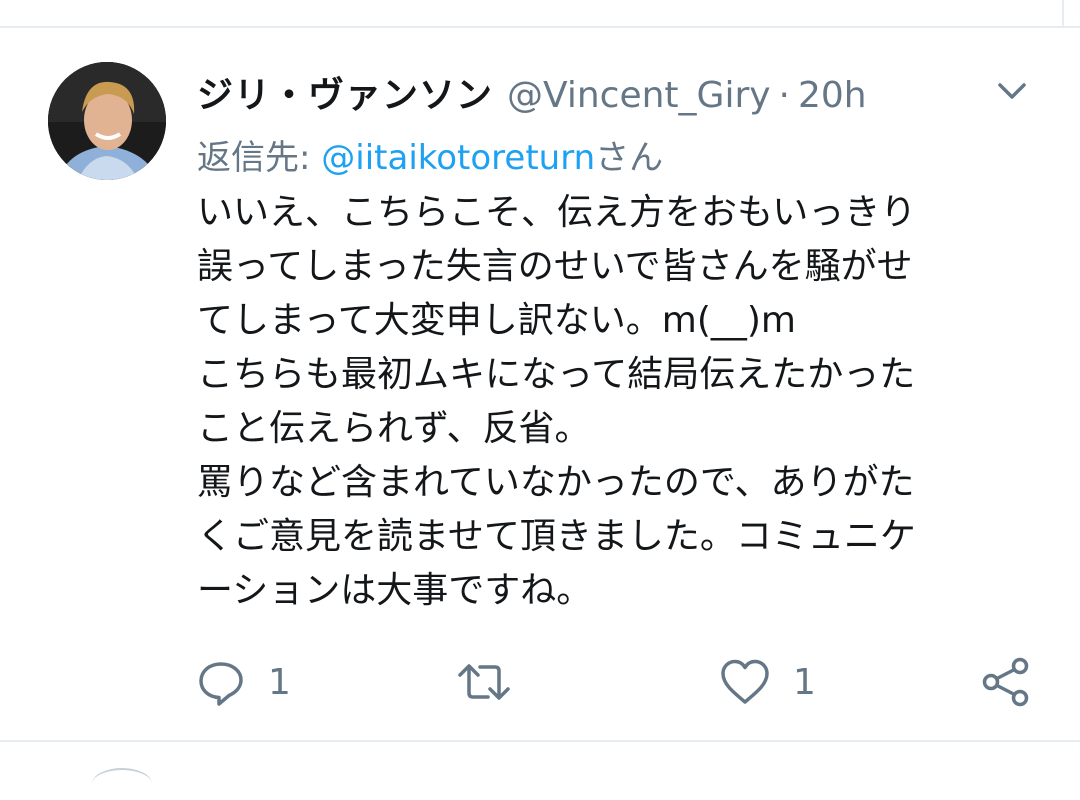 The height and width of the screenshot is (800, 1080). What do you see at coordinates (540, 682) in the screenshot?
I see `tweet-actions: 1 1` at bounding box center [540, 682].